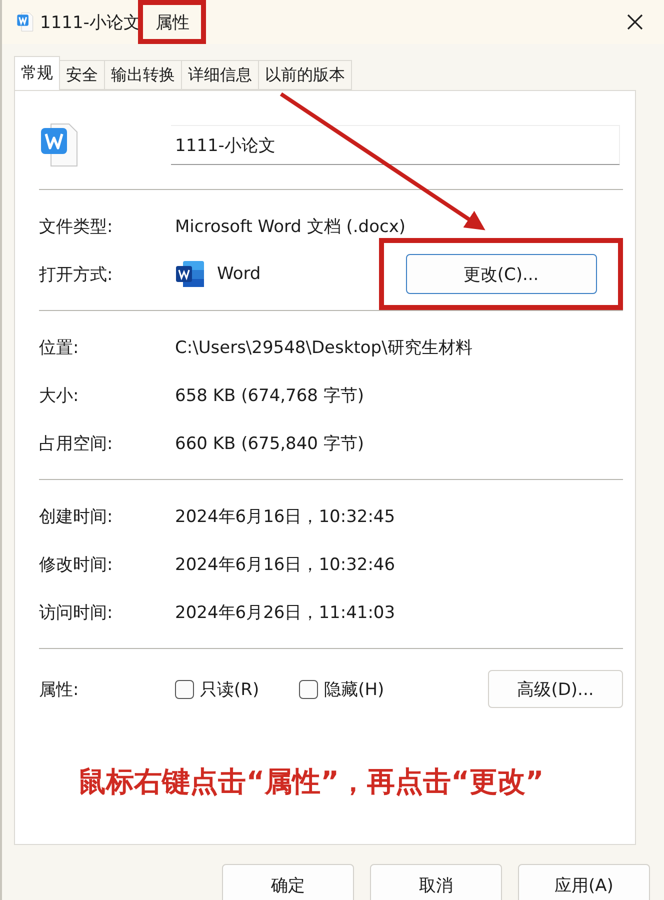  What do you see at coordinates (76, 275) in the screenshot?
I see `field-label: 打开方式:` at bounding box center [76, 275].